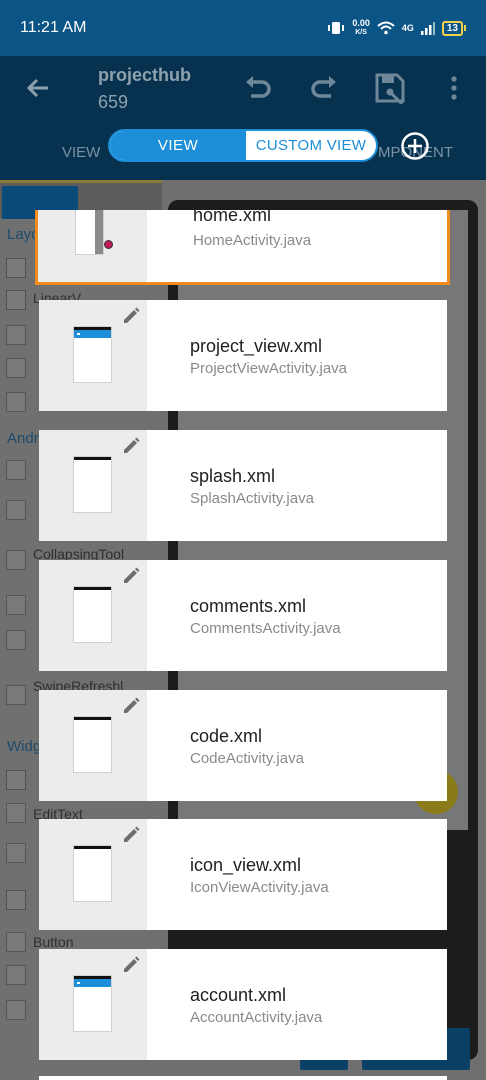 This screenshot has width=486, height=1080. I want to click on screen-card: splash.xml SplashActivity.java, so click(243, 485).